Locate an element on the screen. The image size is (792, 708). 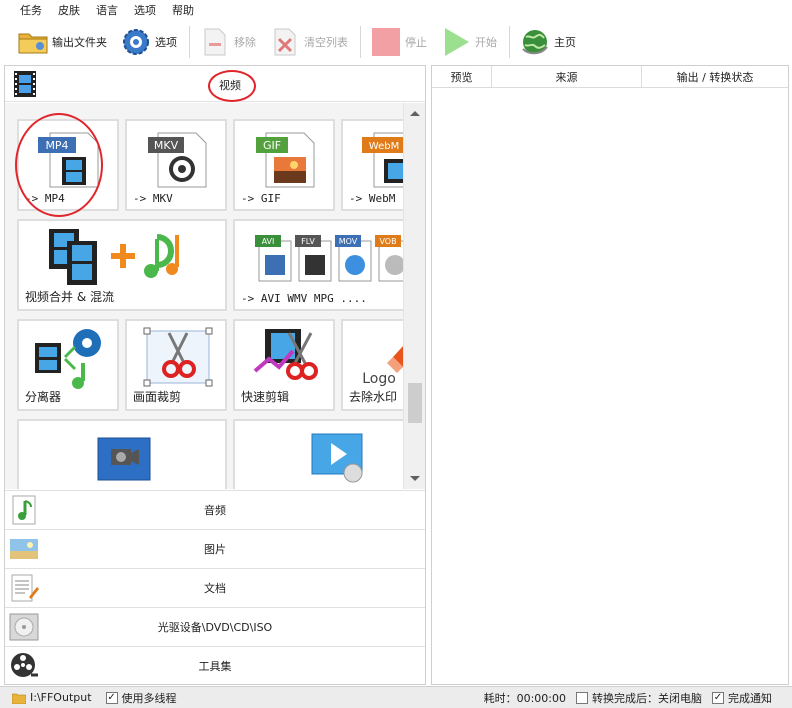
toolbar: 输出文件夹 选项 移除 清空列表 停止 开始 主页 is located at coordinates (396, 42).